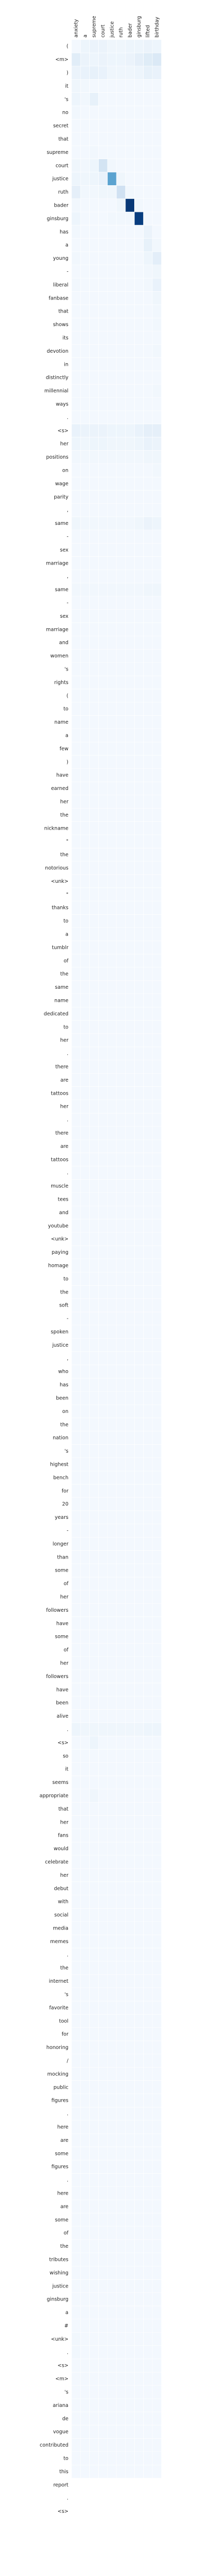 The image size is (222, 2576). I want to click on y-tick-label-170: ginsburg, so click(57, 2300).